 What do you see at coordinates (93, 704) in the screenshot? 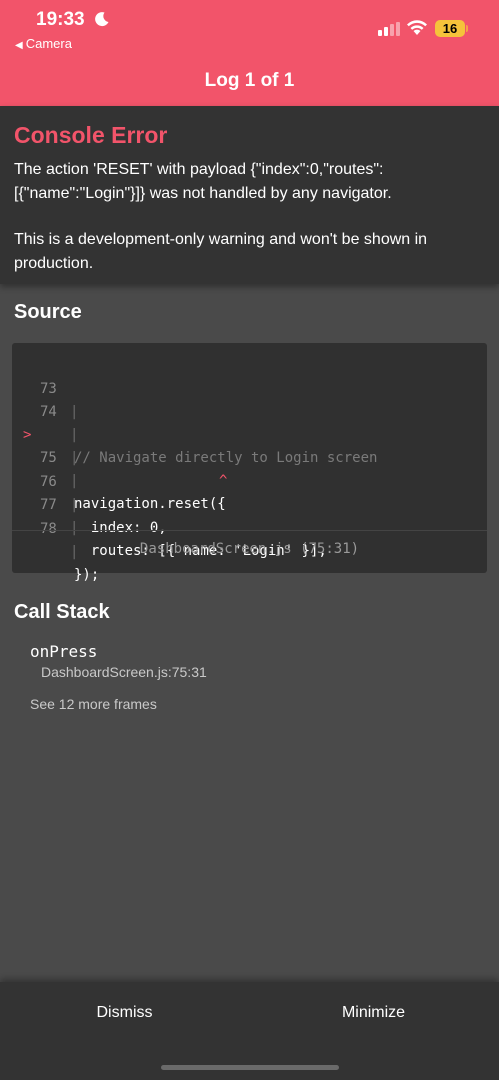
I see `see-more-frames-button: See 12 more frames` at bounding box center [93, 704].